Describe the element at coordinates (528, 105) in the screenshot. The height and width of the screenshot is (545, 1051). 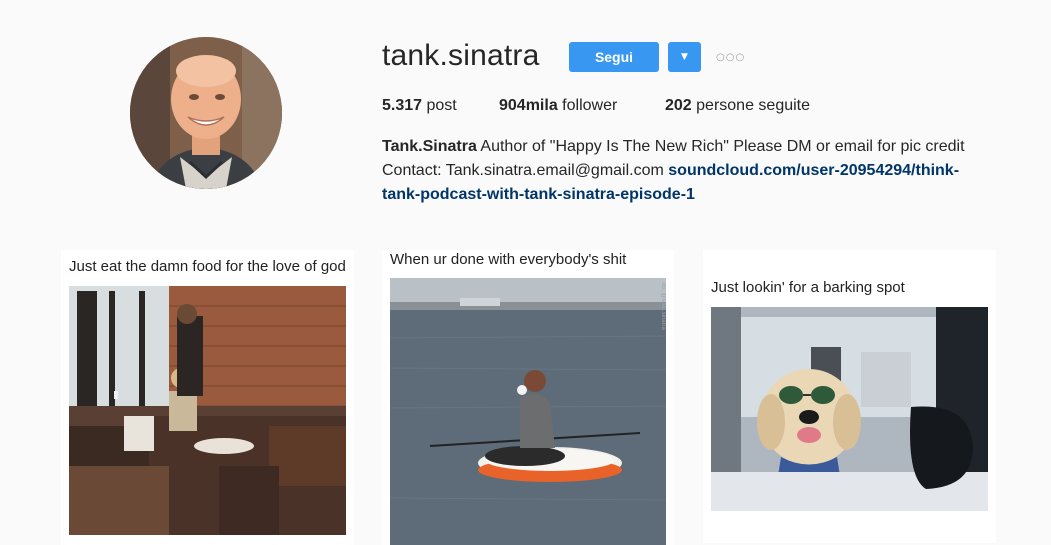
I see `followers-count-value: 904mila` at that location.